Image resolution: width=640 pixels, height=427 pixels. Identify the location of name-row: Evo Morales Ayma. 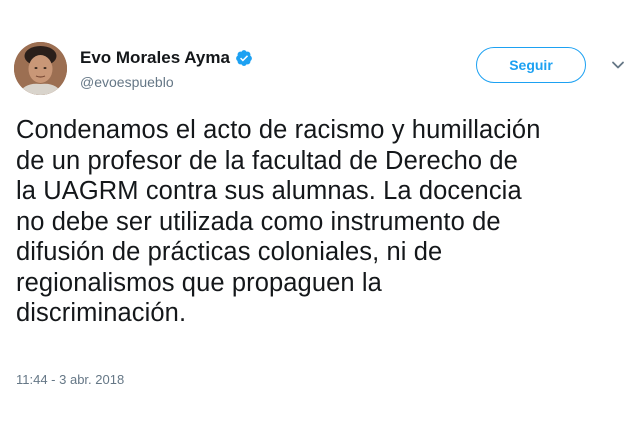
(166, 58).